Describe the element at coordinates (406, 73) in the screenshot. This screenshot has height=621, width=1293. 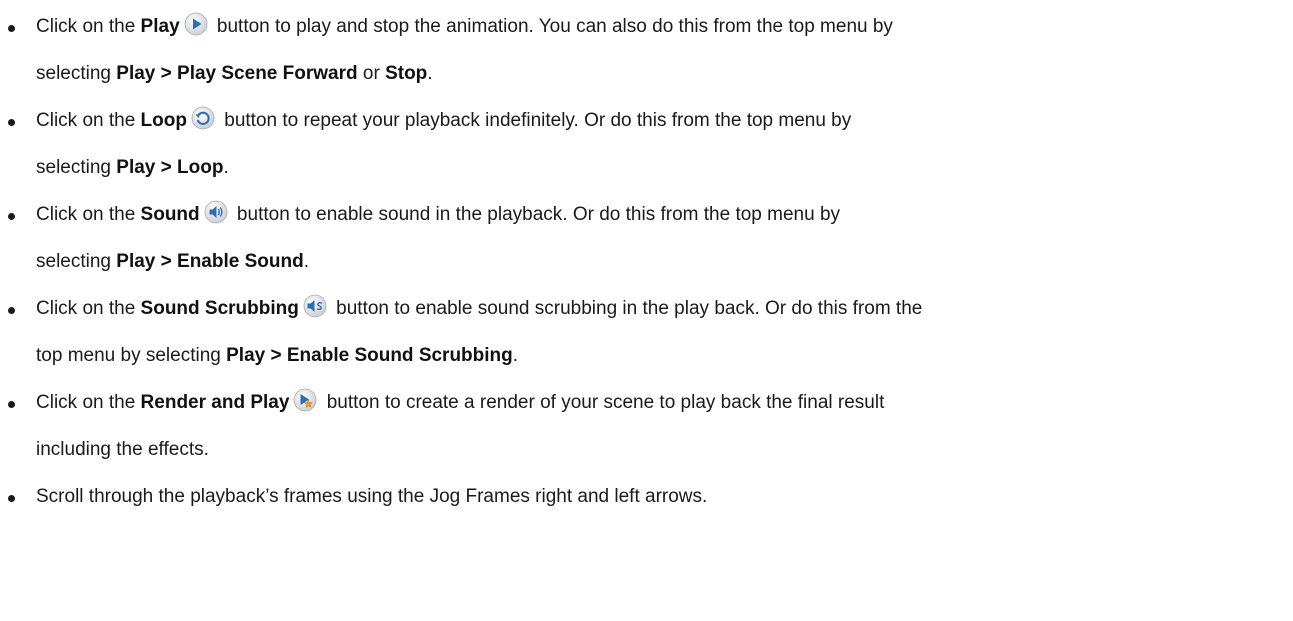
I see `menu-path: Stop` at that location.